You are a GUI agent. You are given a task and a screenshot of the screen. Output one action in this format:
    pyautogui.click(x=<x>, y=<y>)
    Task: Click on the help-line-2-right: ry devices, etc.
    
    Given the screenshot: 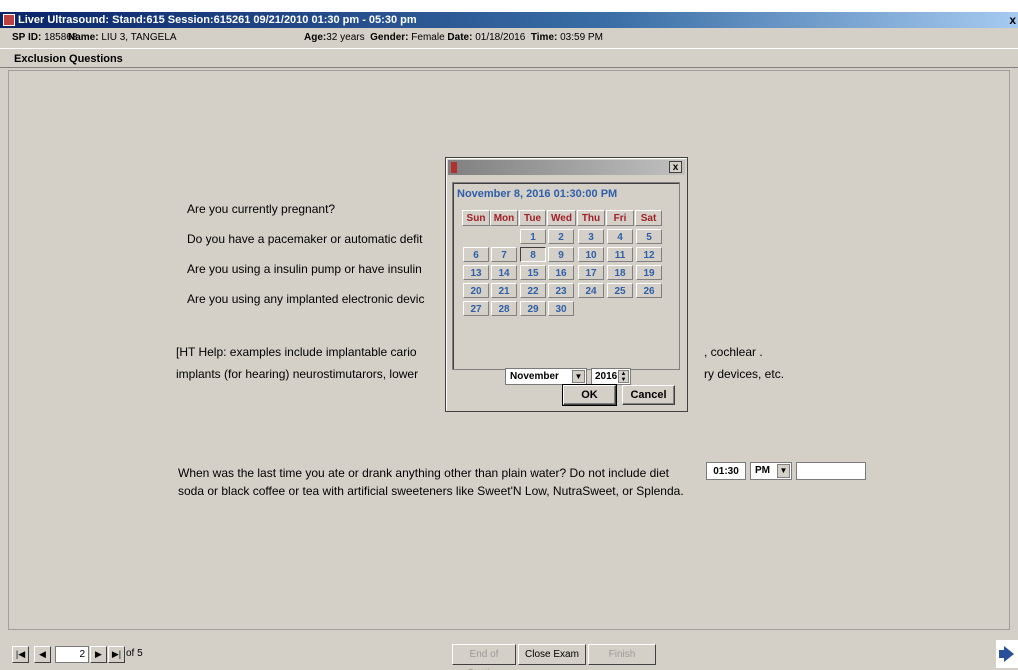 What is the action you would take?
    pyautogui.click(x=744, y=374)
    